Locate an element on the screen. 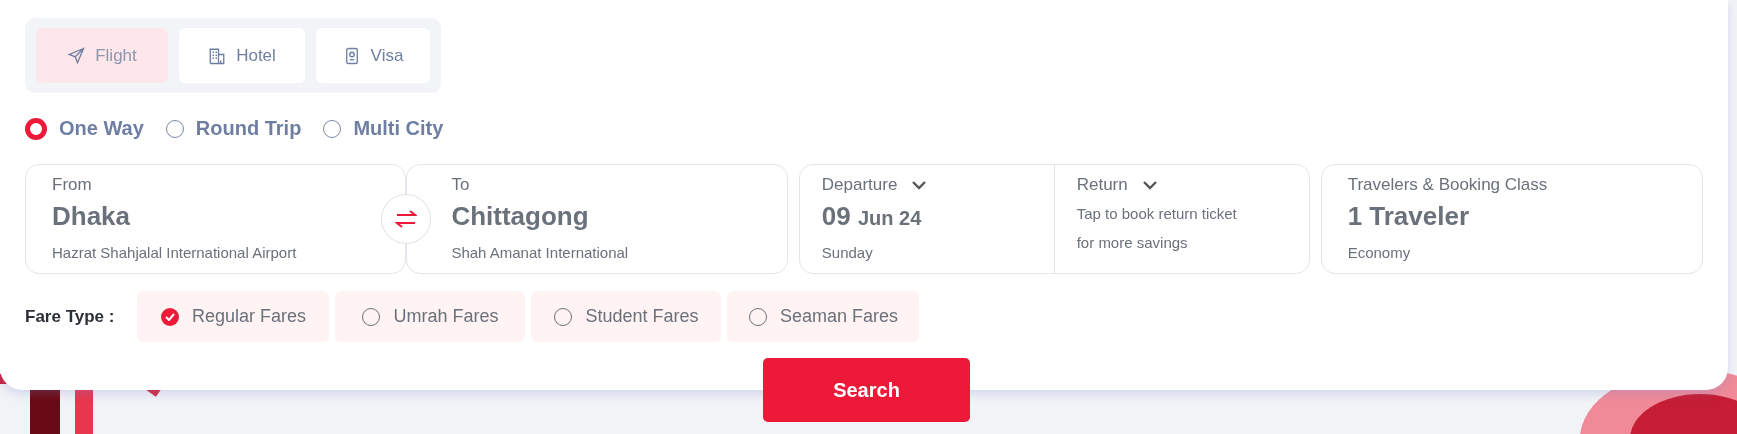 The width and height of the screenshot is (1737, 434). field-label: From is located at coordinates (72, 185).